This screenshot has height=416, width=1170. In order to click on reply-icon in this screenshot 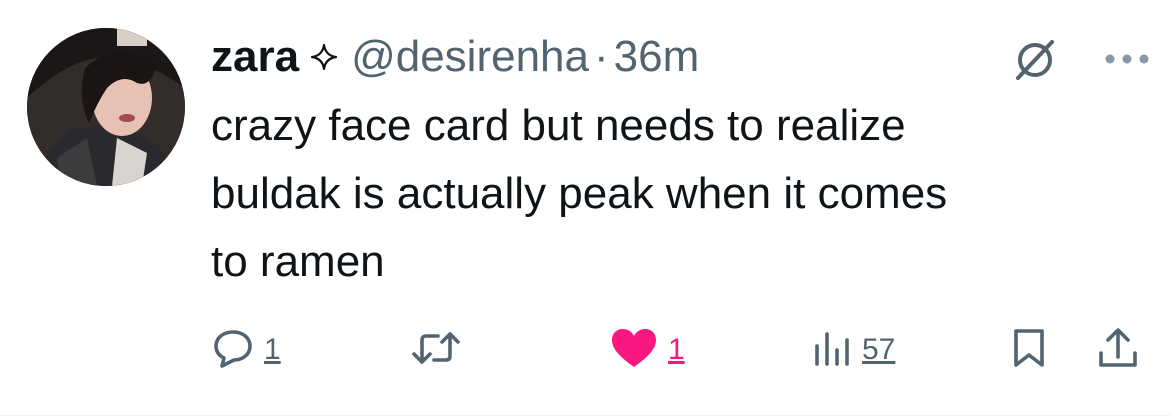, I will do `click(233, 350)`.